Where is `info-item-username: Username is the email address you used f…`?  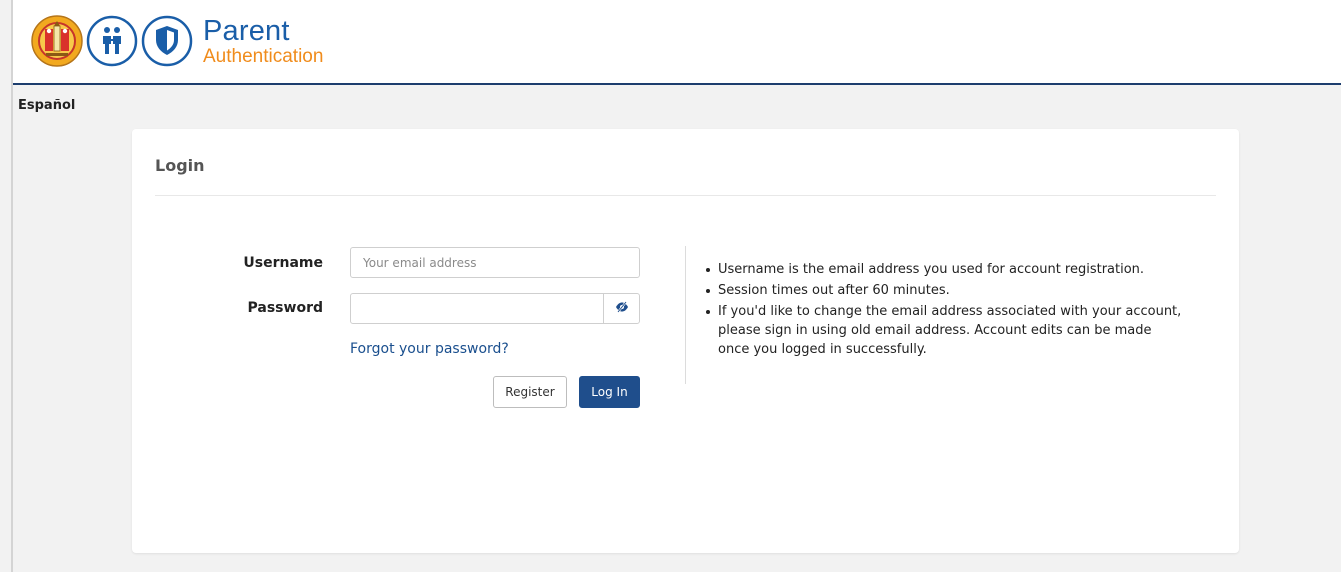
info-item-username: Username is the email address you used f… is located at coordinates (944, 269).